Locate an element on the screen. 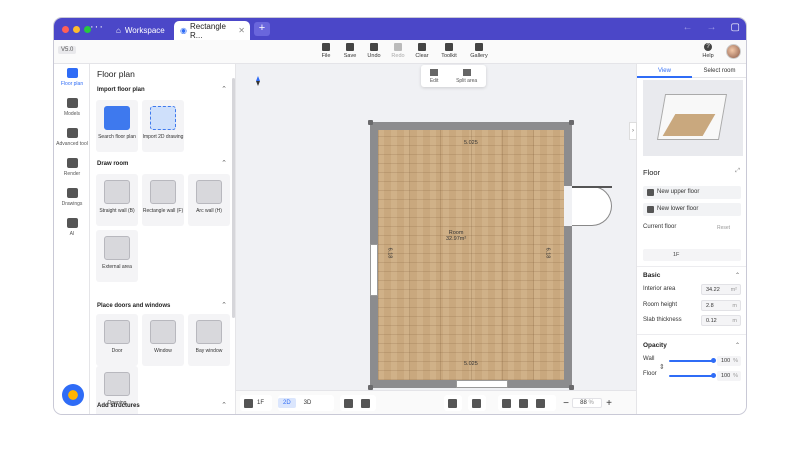  expand-icon: ⤢ is located at coordinates (737, 171).